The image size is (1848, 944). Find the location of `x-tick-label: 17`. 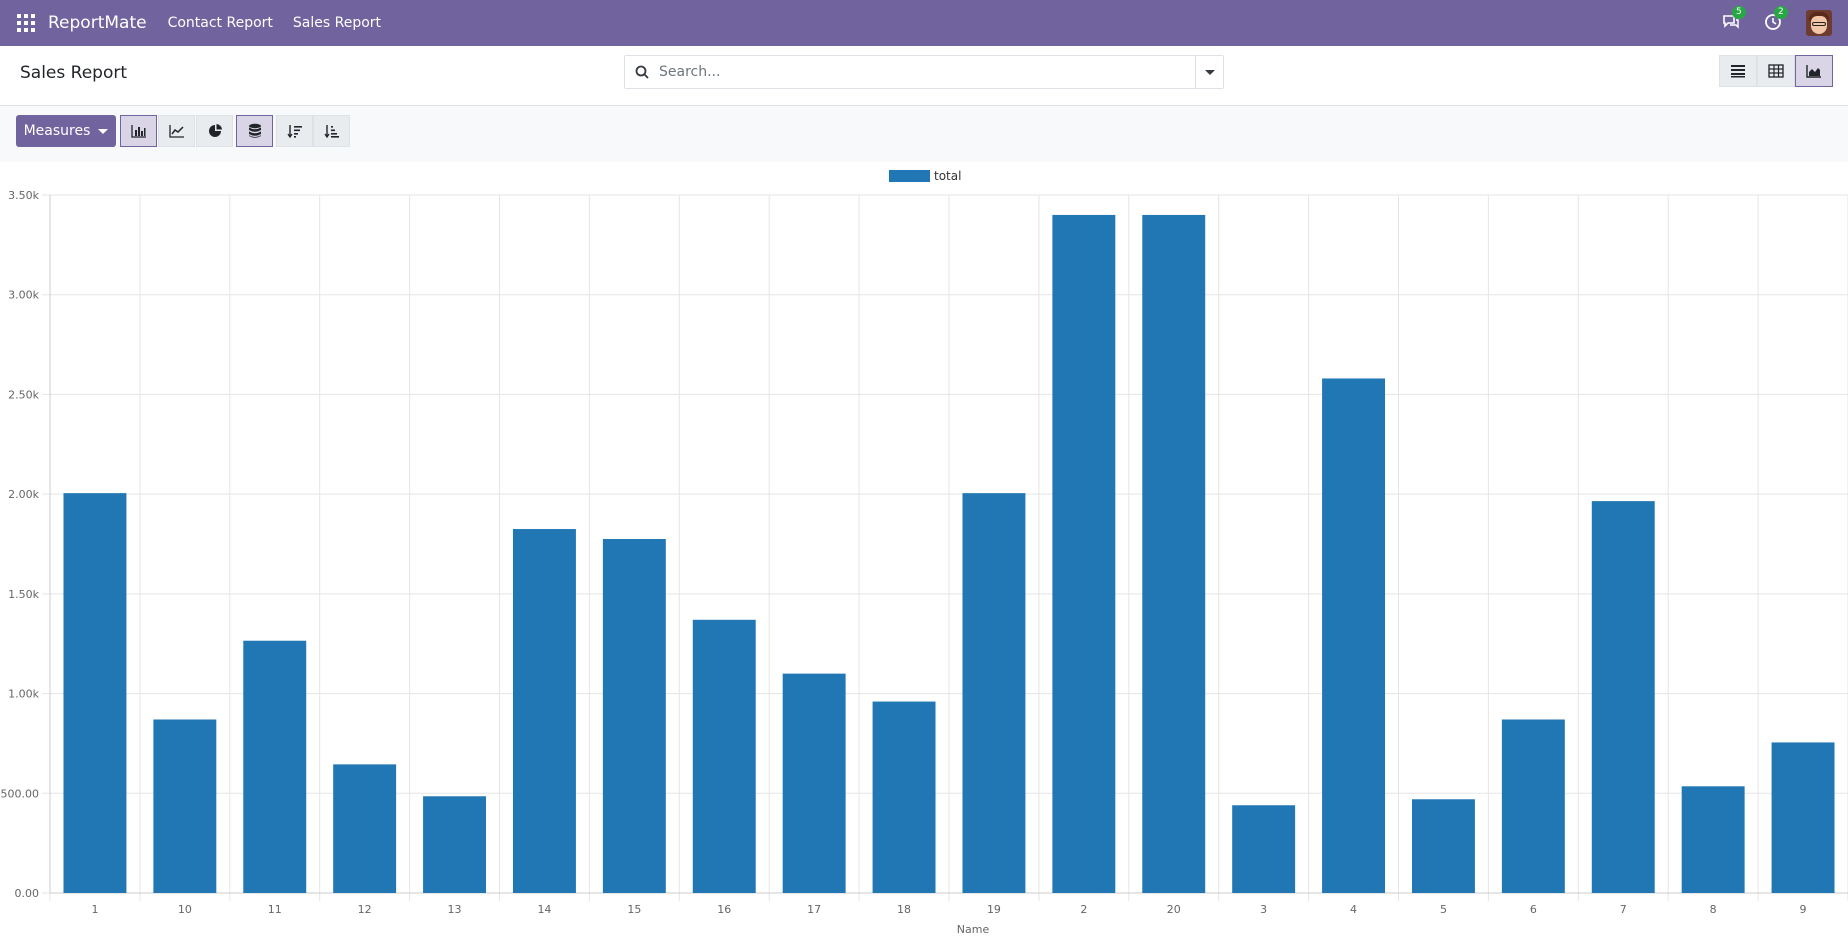

x-tick-label: 17 is located at coordinates (814, 909).